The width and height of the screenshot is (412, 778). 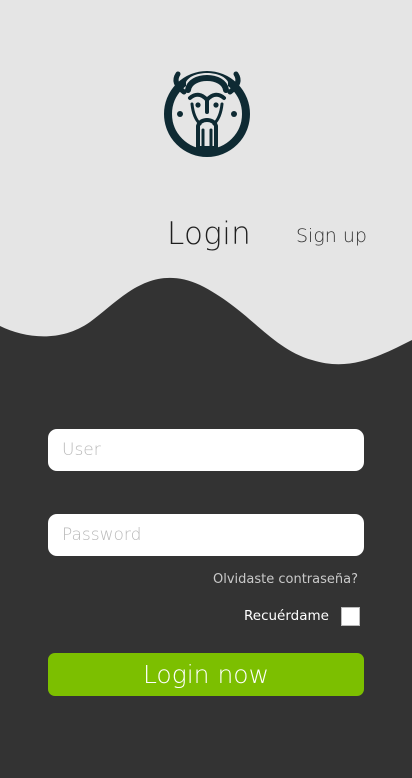 I want to click on remember-me-row: Recuérdame, so click(x=304, y=617).